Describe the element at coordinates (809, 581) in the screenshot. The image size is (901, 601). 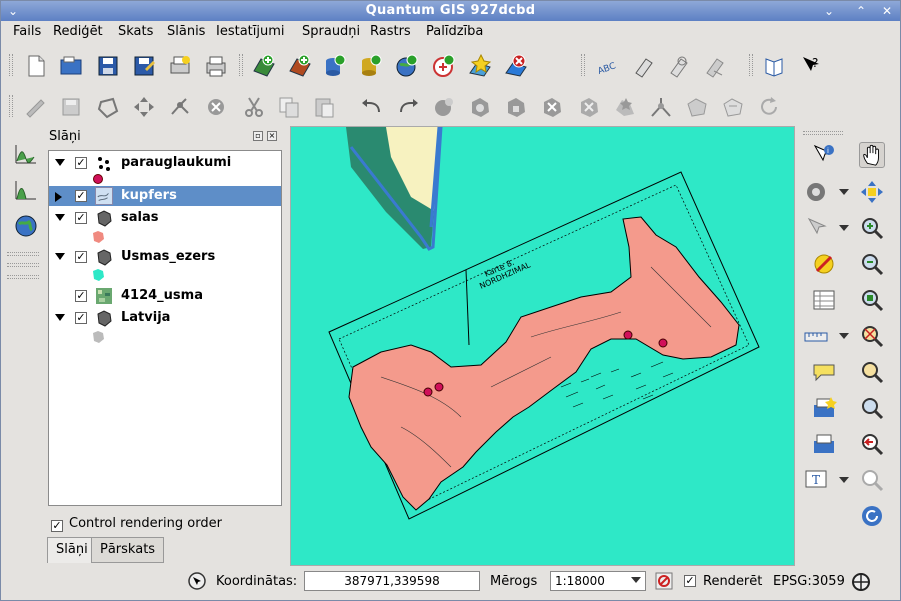
I see `projection-label: EPSG:3059` at that location.